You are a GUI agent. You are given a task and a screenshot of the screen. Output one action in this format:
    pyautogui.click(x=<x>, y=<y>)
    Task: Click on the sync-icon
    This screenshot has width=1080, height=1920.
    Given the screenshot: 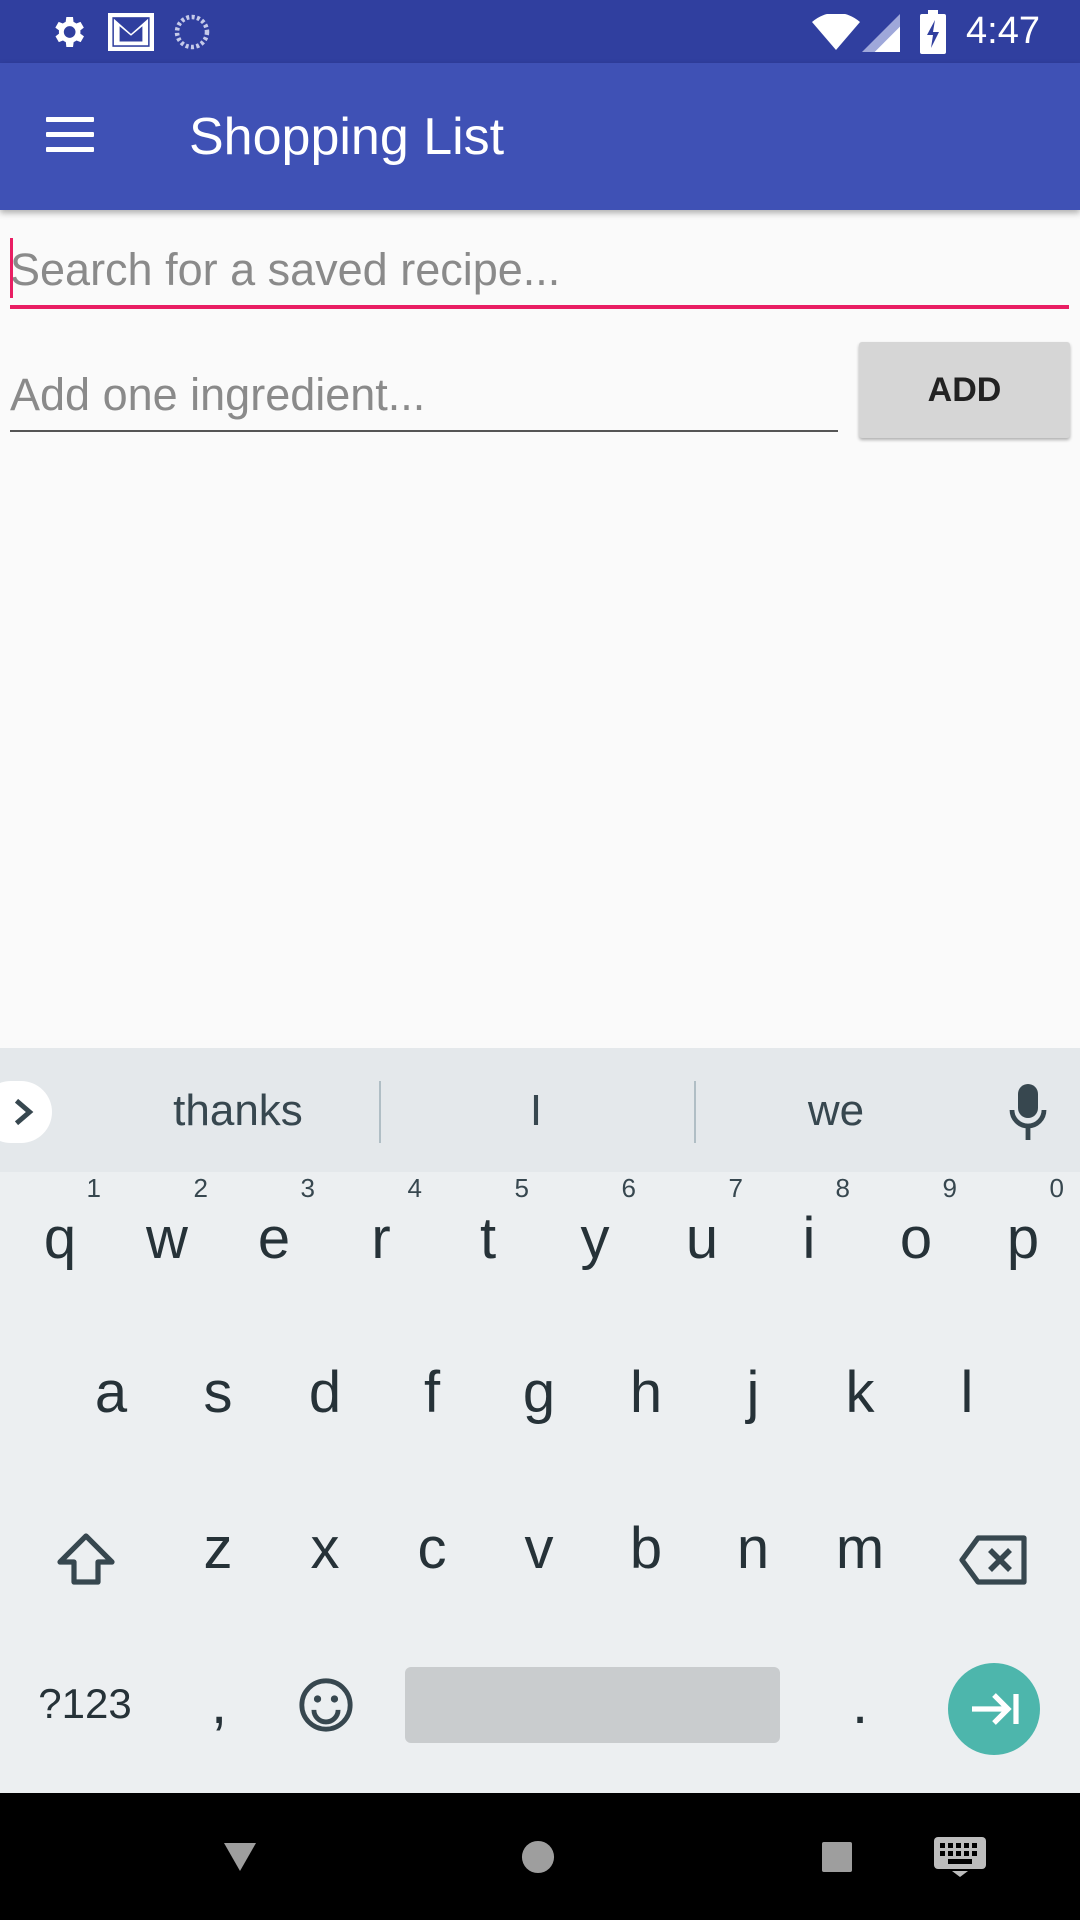 What is the action you would take?
    pyautogui.click(x=192, y=32)
    